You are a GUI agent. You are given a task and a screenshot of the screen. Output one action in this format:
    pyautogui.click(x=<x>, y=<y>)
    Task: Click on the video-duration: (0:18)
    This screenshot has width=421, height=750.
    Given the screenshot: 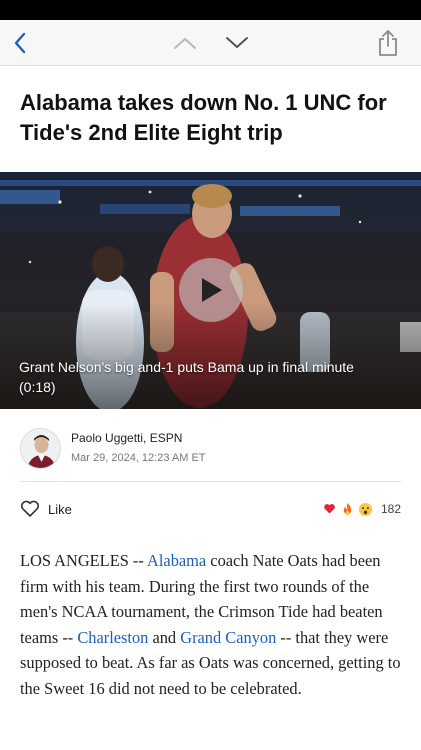 What is the action you would take?
    pyautogui.click(x=37, y=387)
    